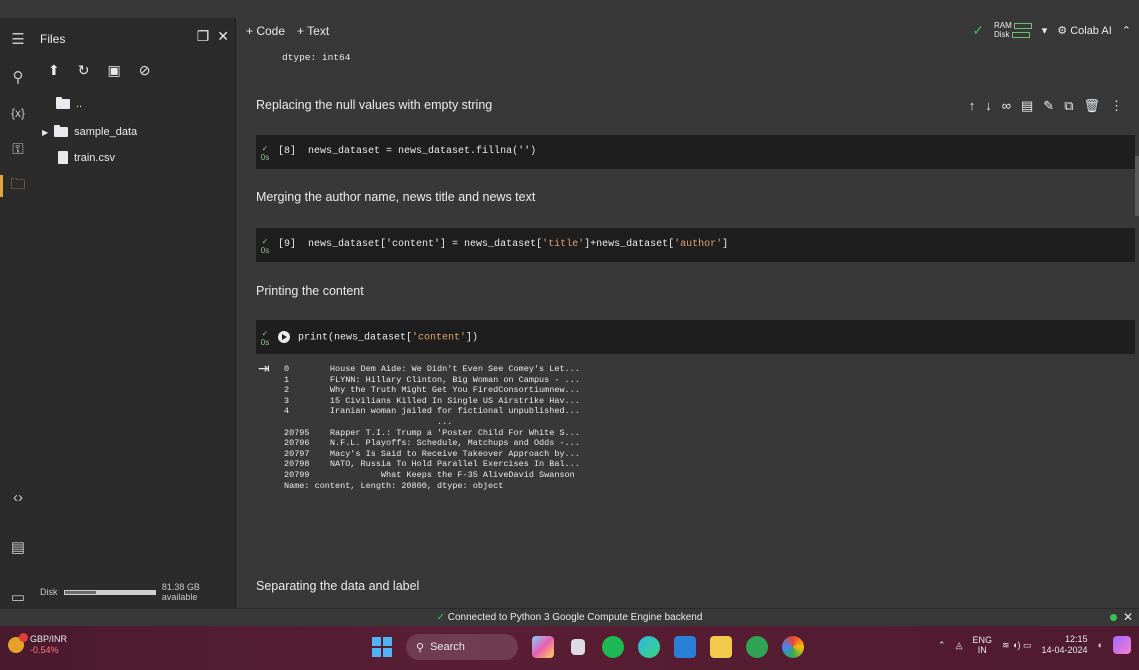  I want to click on show-hidden-icons: ⌃, so click(942, 645).